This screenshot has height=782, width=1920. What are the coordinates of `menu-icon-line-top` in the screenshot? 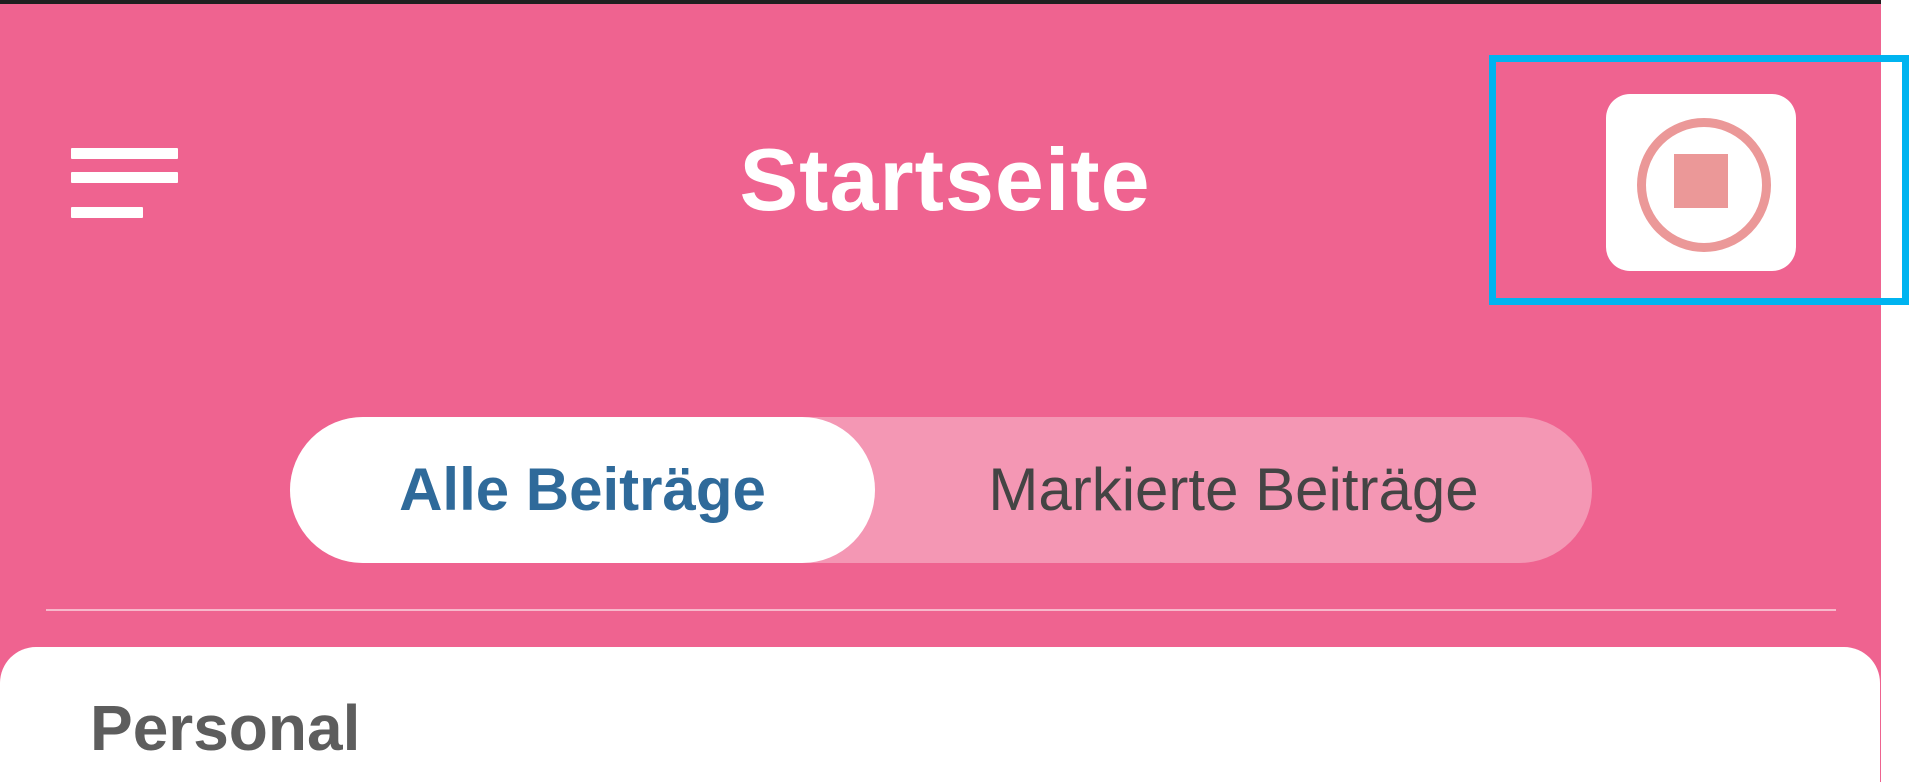 It's located at (124, 153).